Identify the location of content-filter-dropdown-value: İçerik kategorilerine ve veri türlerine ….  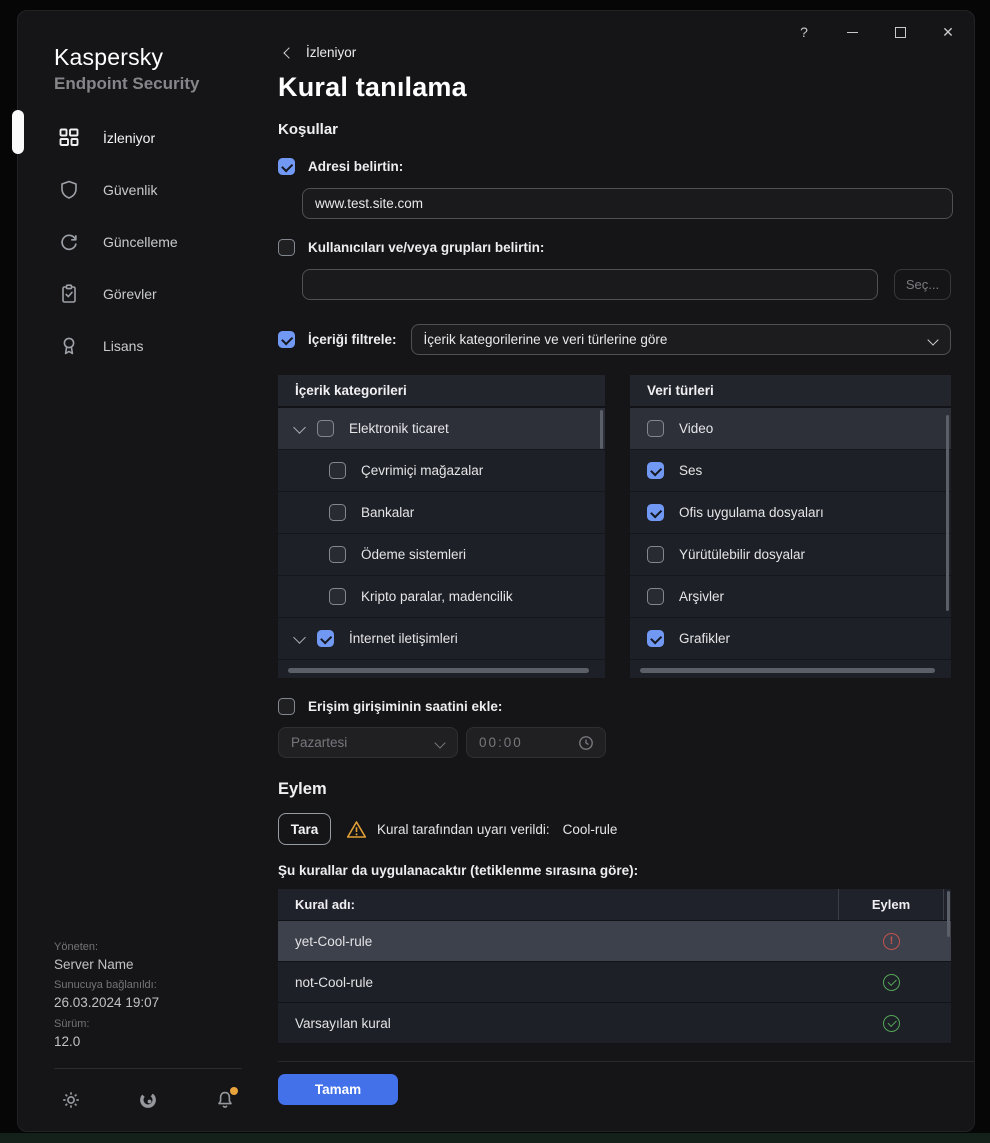
(545, 339).